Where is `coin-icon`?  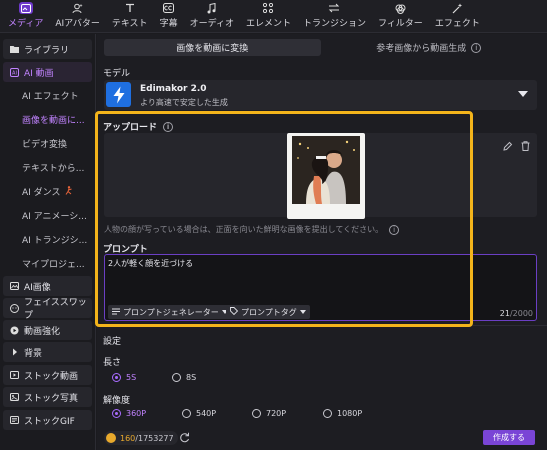 coin-icon is located at coordinates (111, 438).